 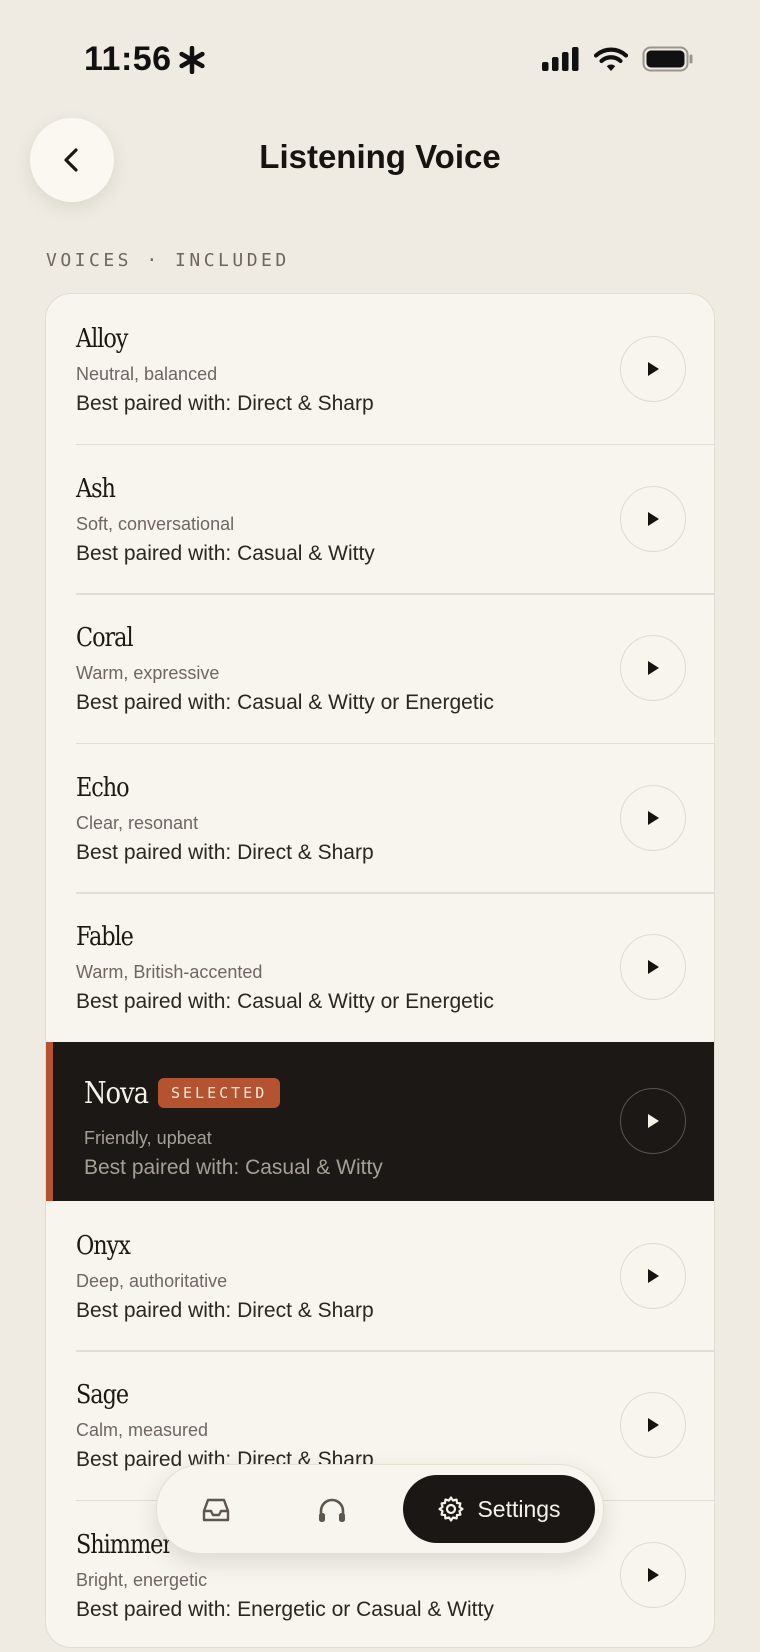 What do you see at coordinates (124, 1544) in the screenshot?
I see `voice-name: Shimmer` at bounding box center [124, 1544].